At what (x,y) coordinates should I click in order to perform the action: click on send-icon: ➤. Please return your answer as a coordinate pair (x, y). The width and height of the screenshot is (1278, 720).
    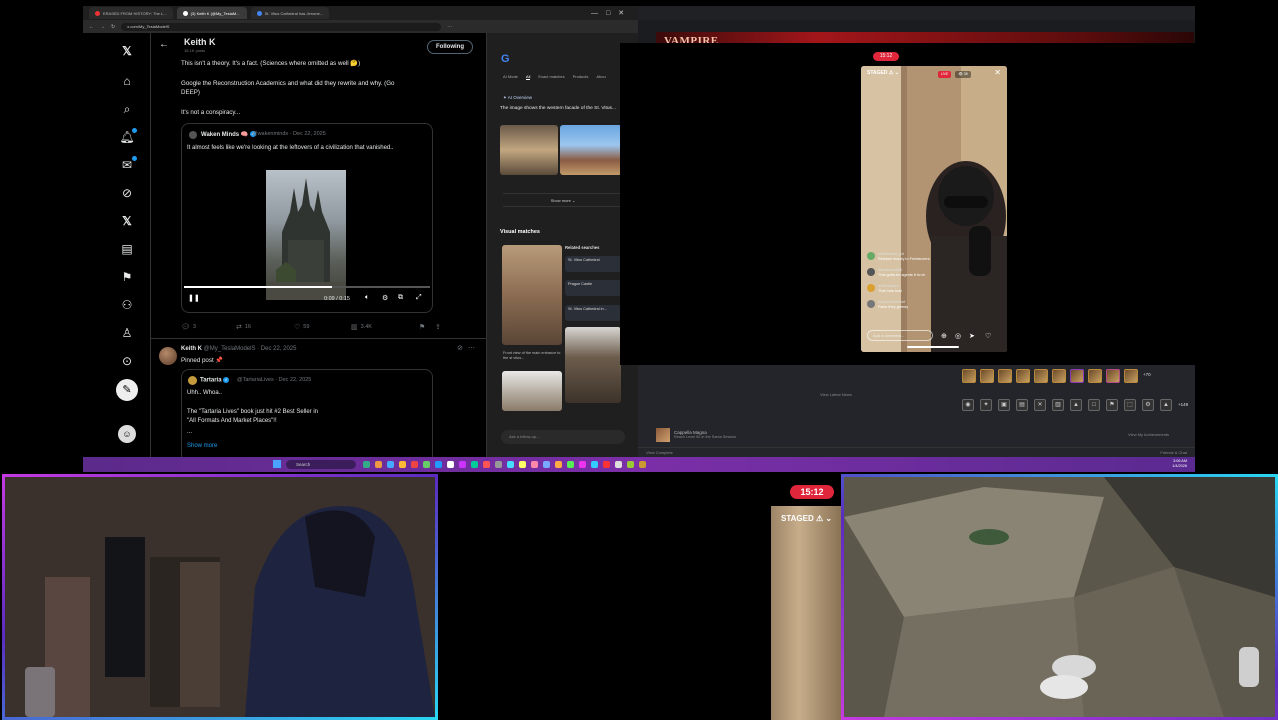
    Looking at the image, I should click on (972, 336).